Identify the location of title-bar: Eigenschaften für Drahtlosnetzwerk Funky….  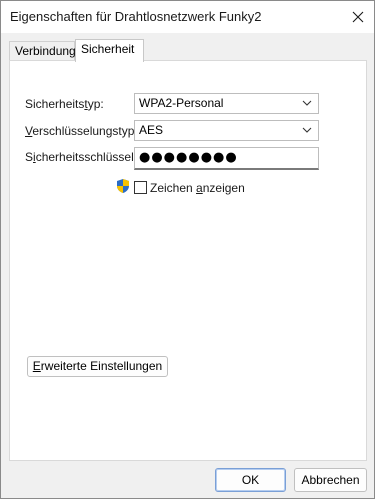
(187, 17).